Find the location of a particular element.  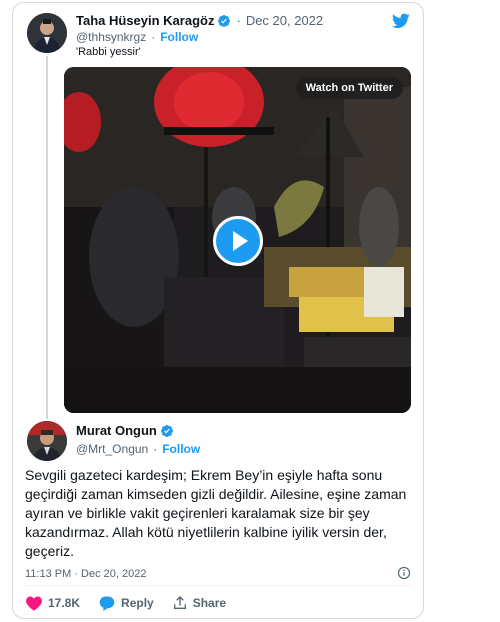

quoted-tweet-text: 'Rabbi yessir' is located at coordinates (108, 52).